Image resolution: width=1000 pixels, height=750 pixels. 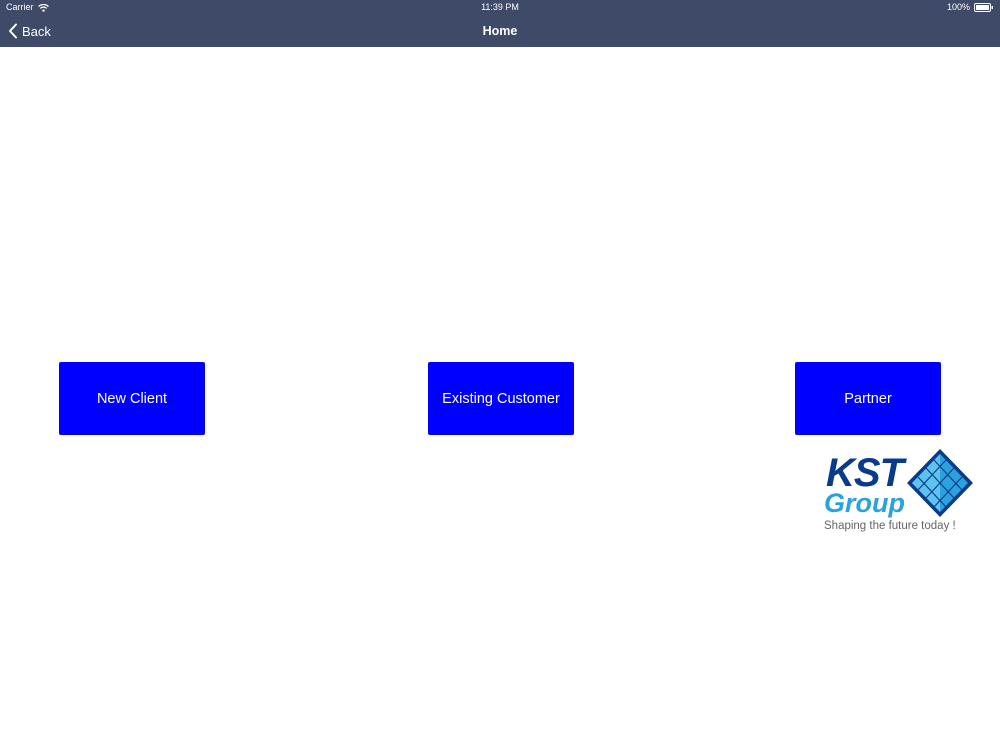 What do you see at coordinates (132, 398) in the screenshot?
I see `new-client-button: New Client` at bounding box center [132, 398].